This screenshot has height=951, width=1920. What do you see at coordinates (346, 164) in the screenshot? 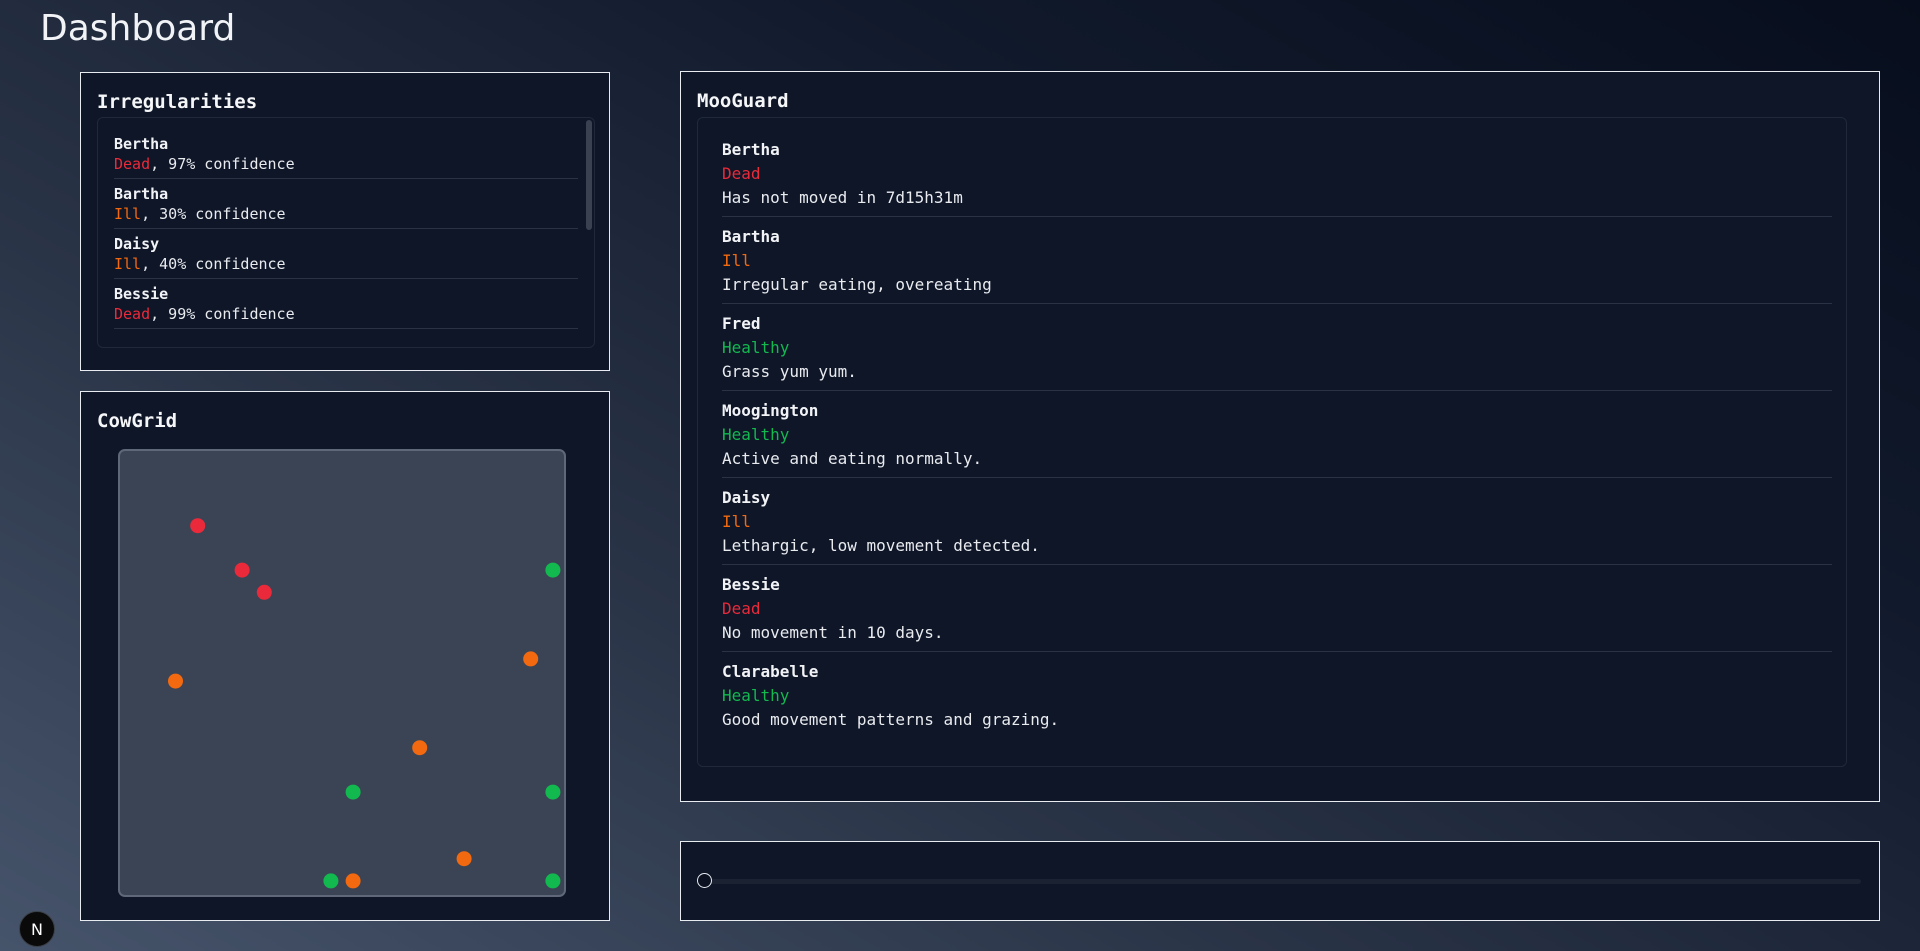
I see `irregularity-detail: Dead, 97% confidence` at bounding box center [346, 164].